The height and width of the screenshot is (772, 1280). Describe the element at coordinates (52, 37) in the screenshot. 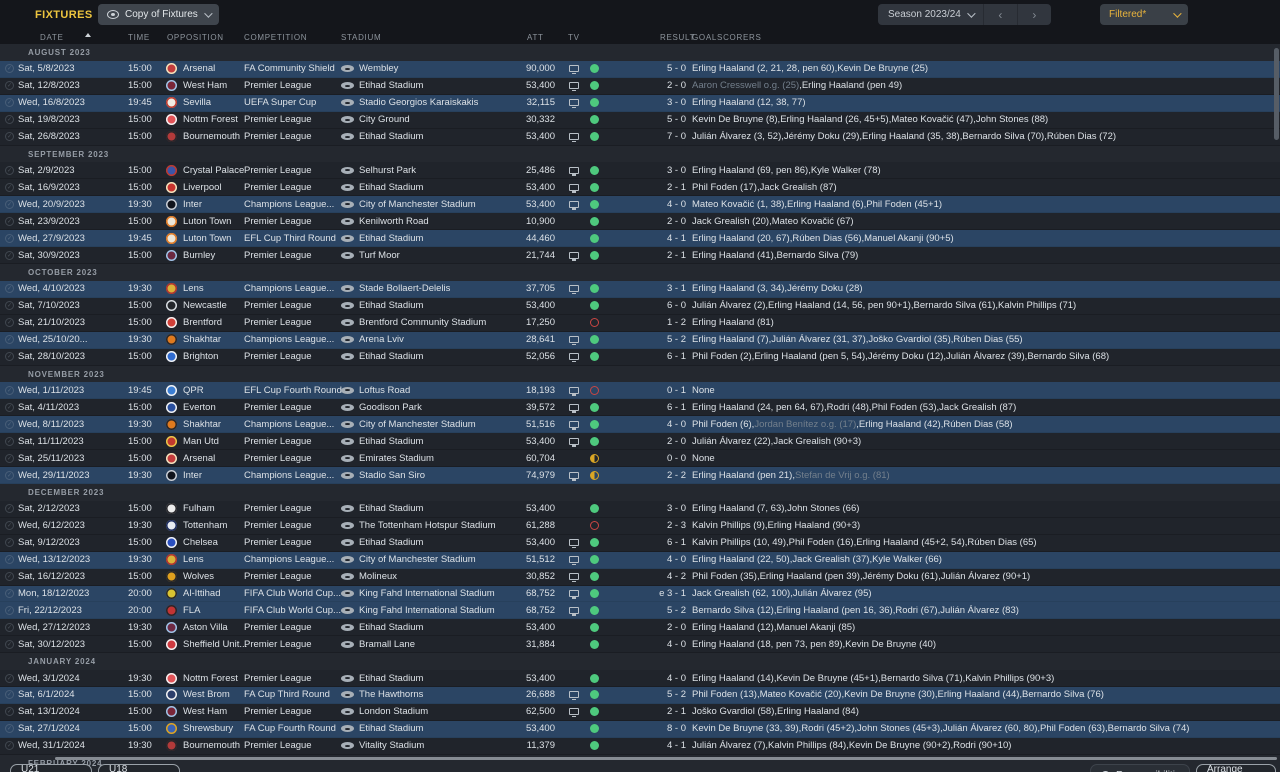

I see `column-header-date: DATE` at that location.